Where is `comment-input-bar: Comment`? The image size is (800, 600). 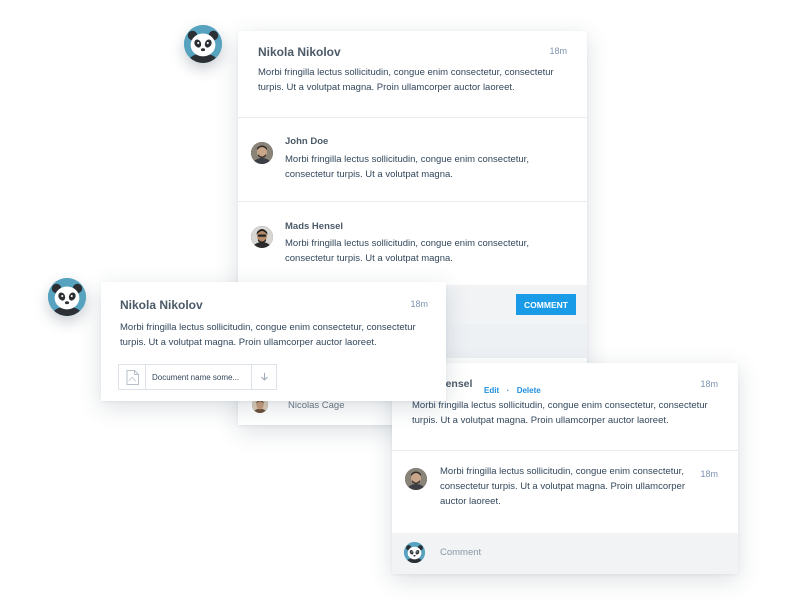 comment-input-bar: Comment is located at coordinates (565, 553).